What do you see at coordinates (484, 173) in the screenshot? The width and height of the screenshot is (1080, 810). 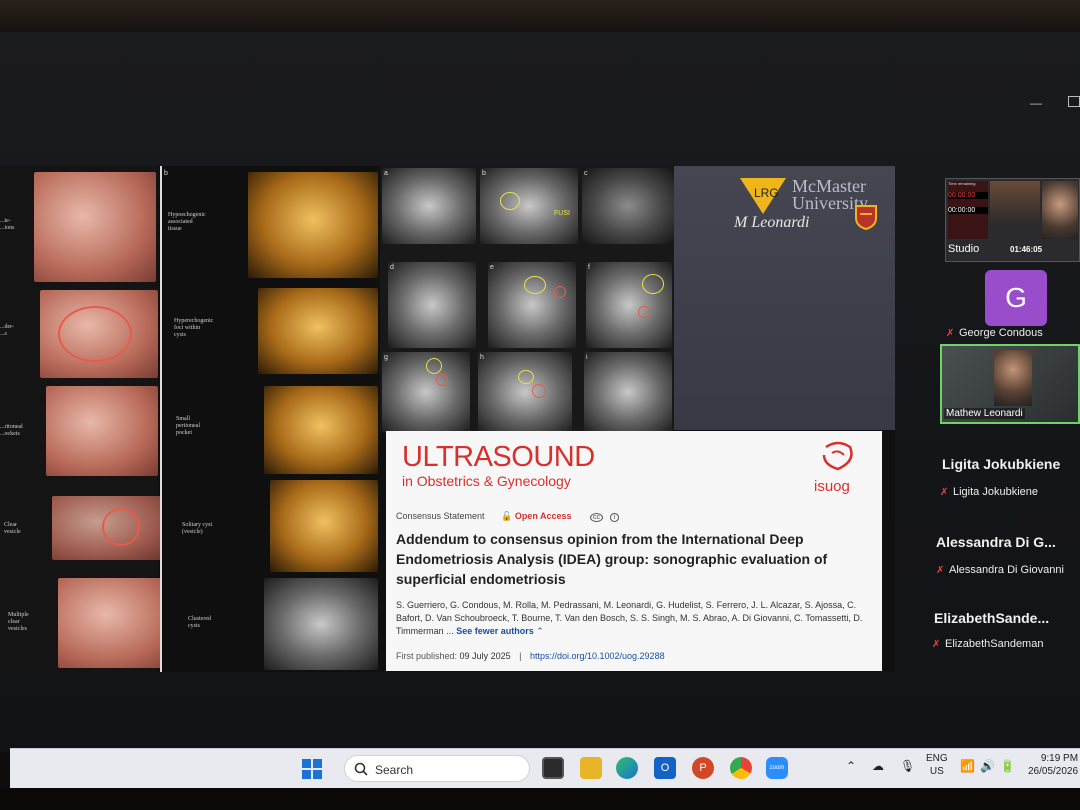 I see `grid-letter-b: b` at bounding box center [484, 173].